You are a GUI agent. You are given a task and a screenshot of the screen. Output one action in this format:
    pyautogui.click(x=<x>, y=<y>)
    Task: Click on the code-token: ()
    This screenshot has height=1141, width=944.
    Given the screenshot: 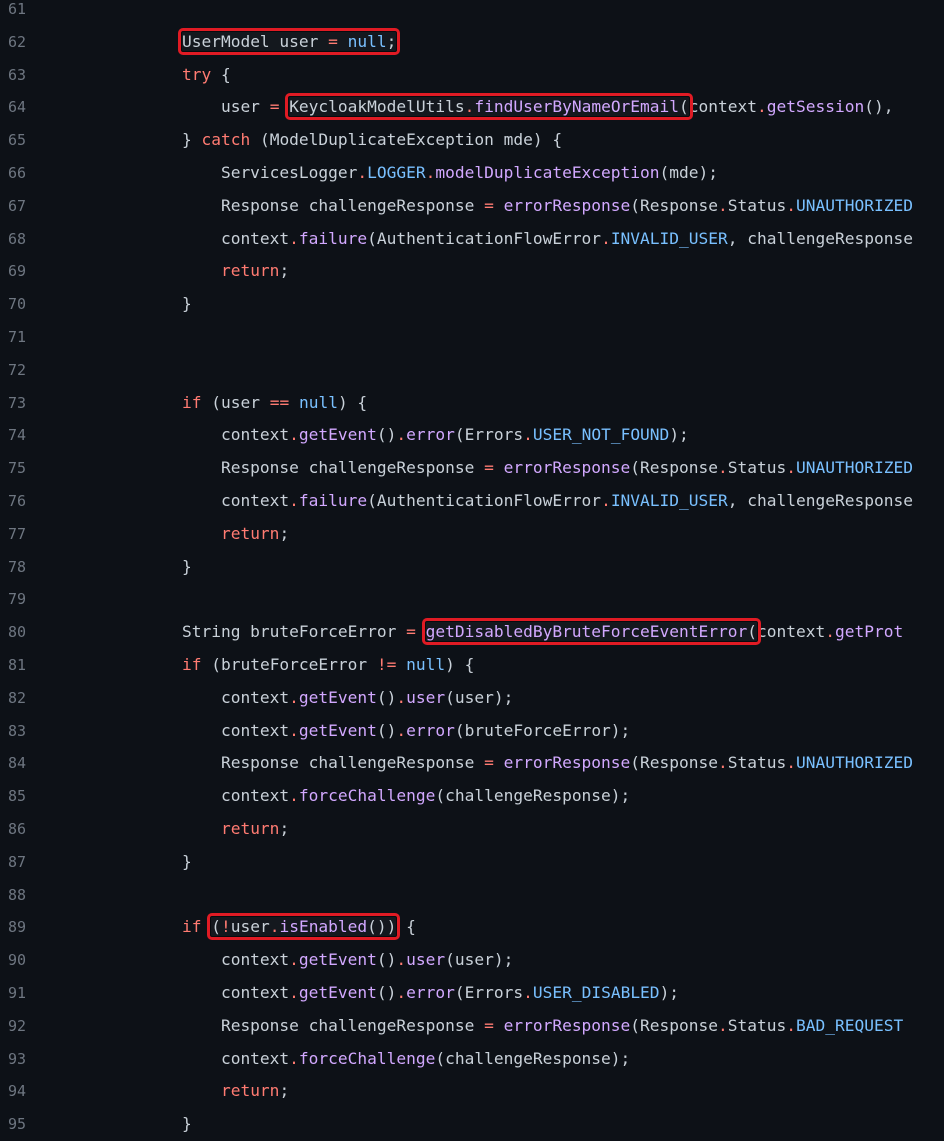 What is the action you would take?
    pyautogui.click(x=386, y=697)
    